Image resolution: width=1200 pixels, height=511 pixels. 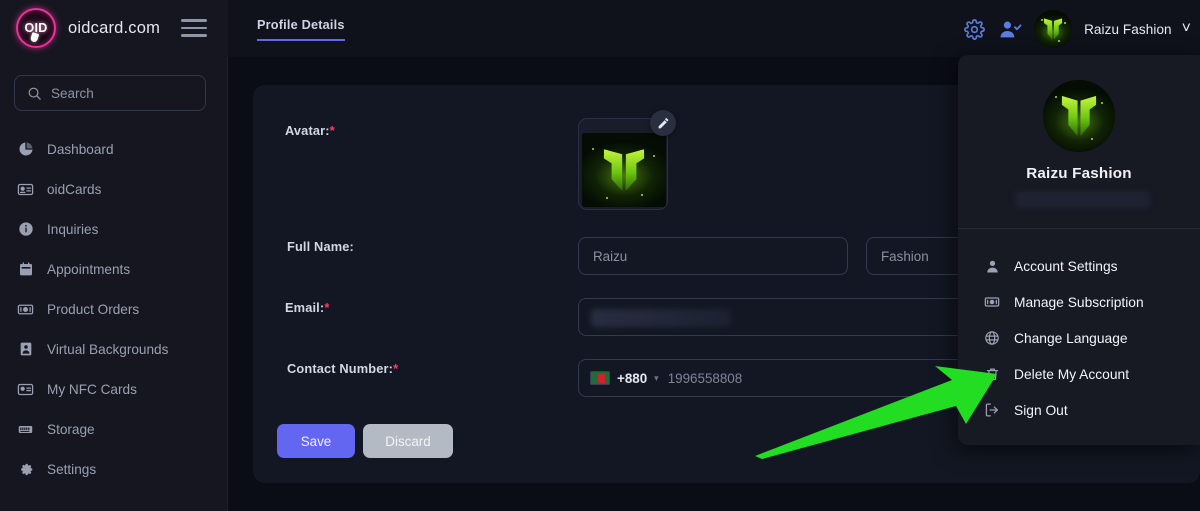 I want to click on server-icon, so click(x=25, y=429).